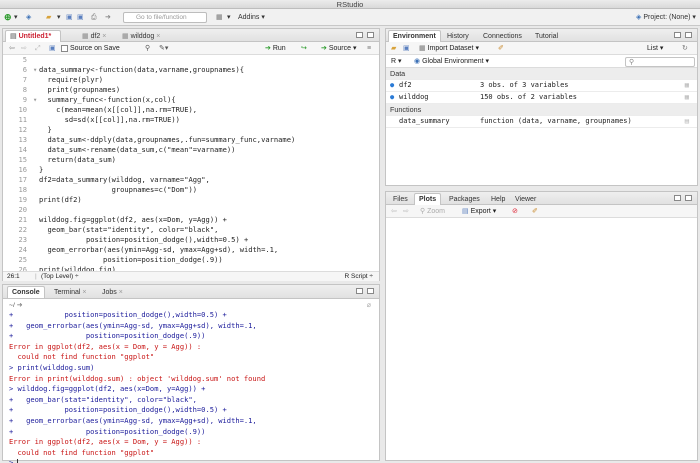  Describe the element at coordinates (94, 36) in the screenshot. I see `tab-df2: ▦ df2 ×` at that location.